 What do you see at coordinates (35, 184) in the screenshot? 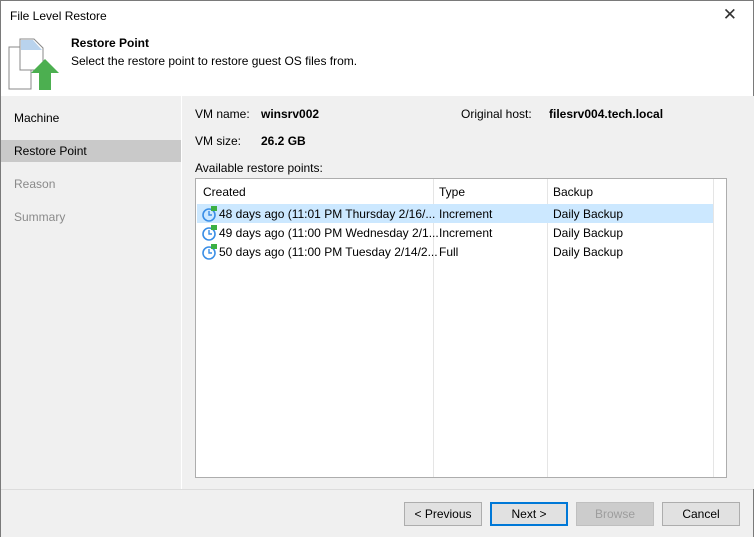
I see `step-reason: Reason` at bounding box center [35, 184].